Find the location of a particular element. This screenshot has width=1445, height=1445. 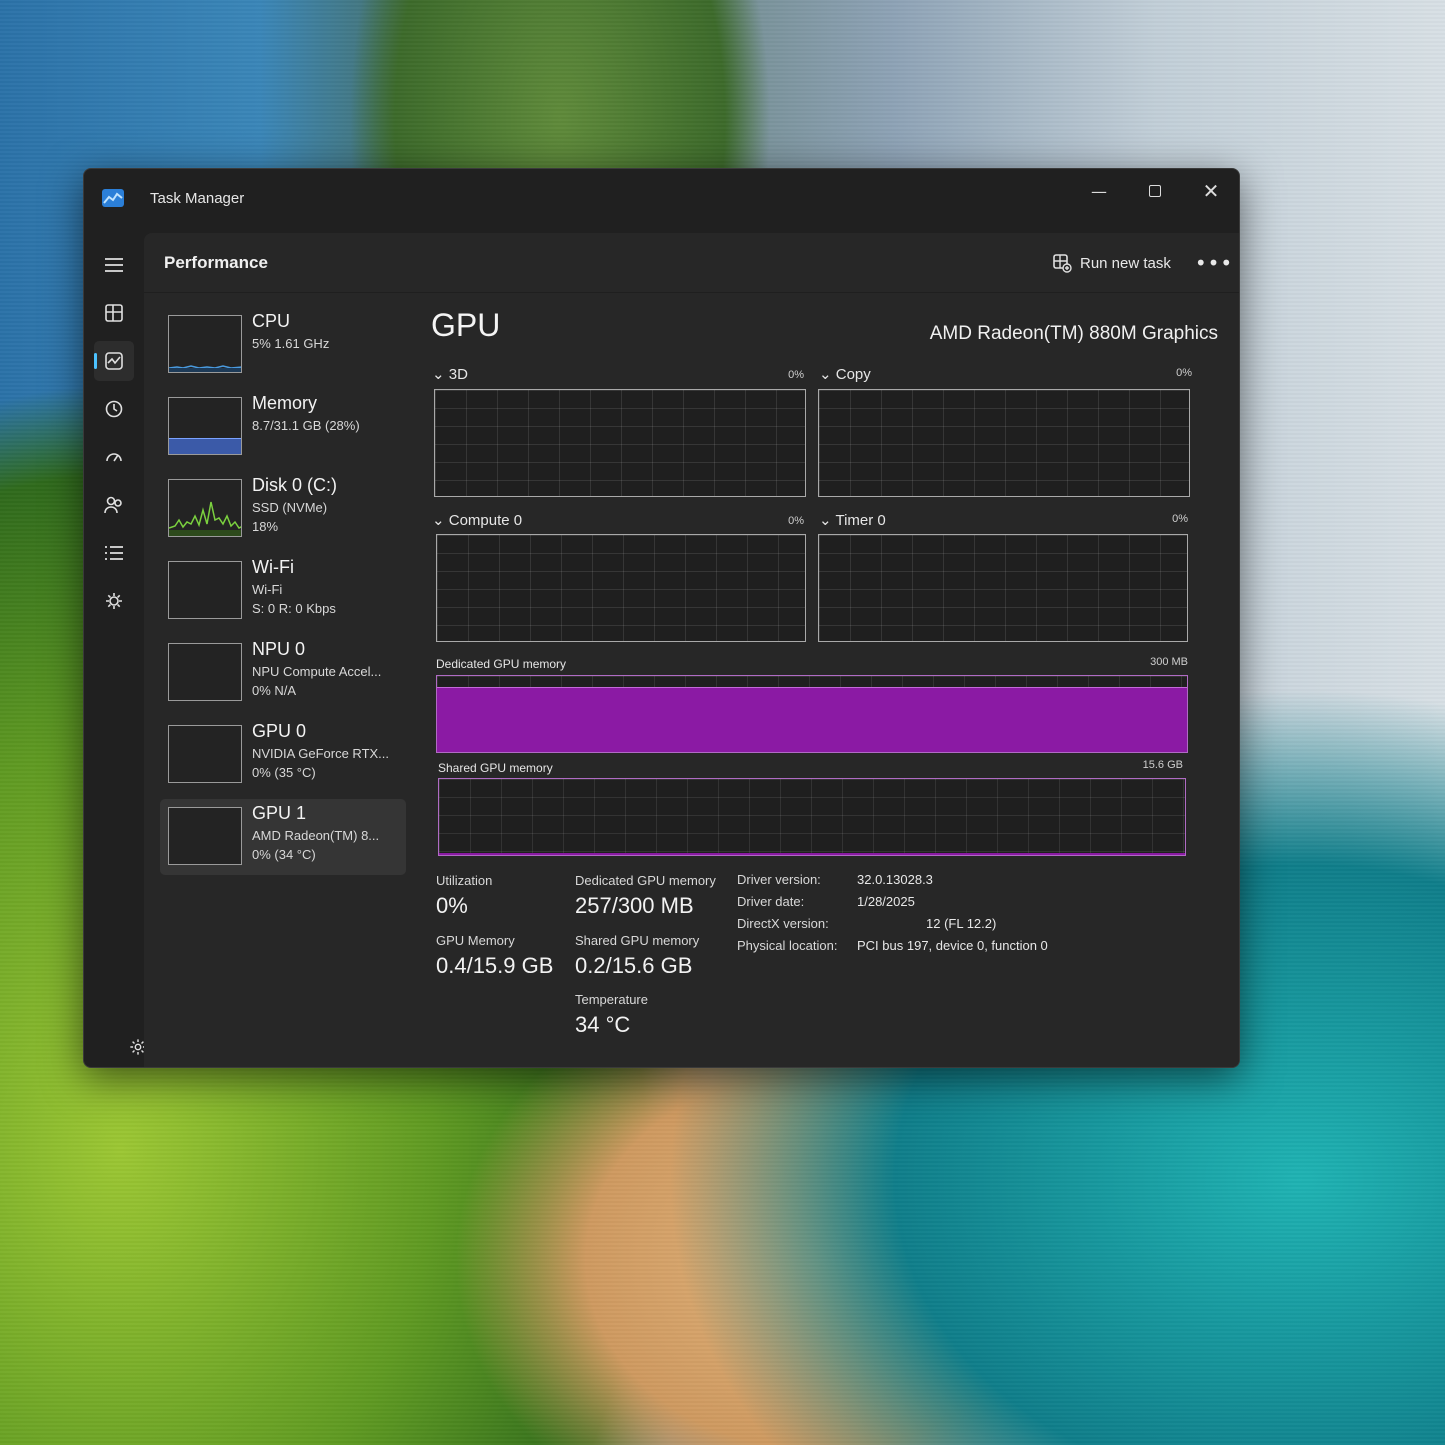

wifi-thumbnail-graph is located at coordinates (205, 590).